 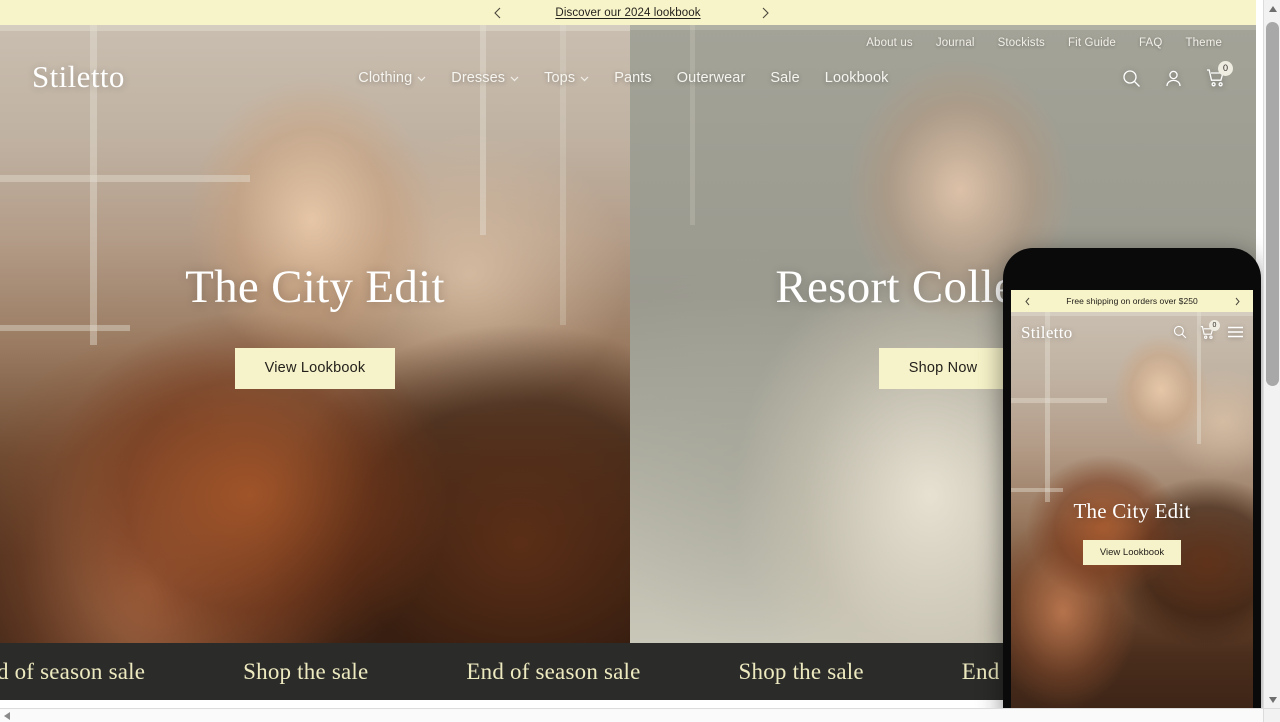 What do you see at coordinates (1272, 204) in the screenshot?
I see `vertical-scrollbar-thumb` at bounding box center [1272, 204].